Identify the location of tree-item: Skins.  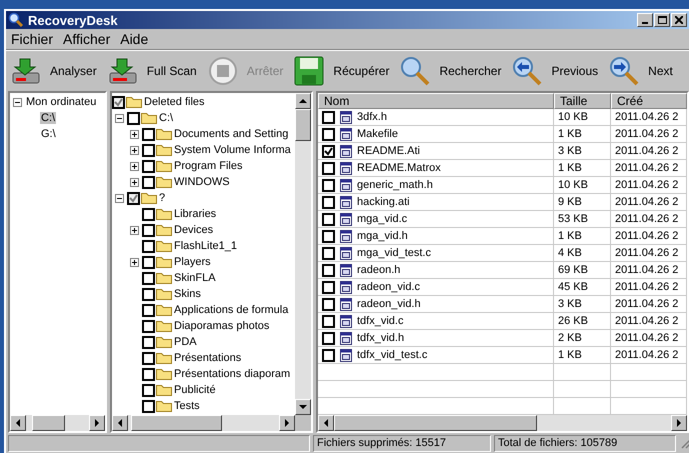
(187, 294).